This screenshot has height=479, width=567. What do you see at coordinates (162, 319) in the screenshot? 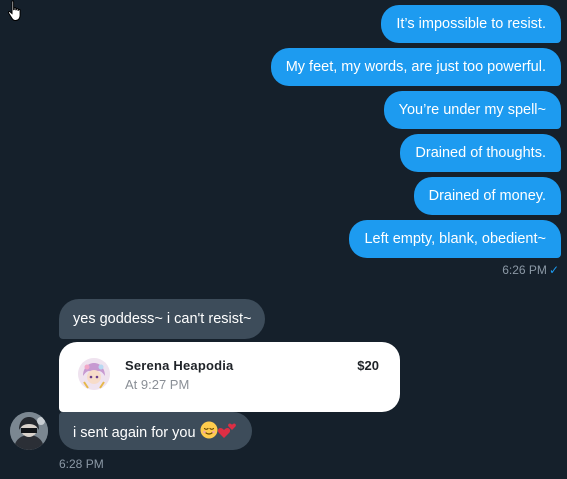
I see `received-message: yes goddess~ i can't resist~` at bounding box center [162, 319].